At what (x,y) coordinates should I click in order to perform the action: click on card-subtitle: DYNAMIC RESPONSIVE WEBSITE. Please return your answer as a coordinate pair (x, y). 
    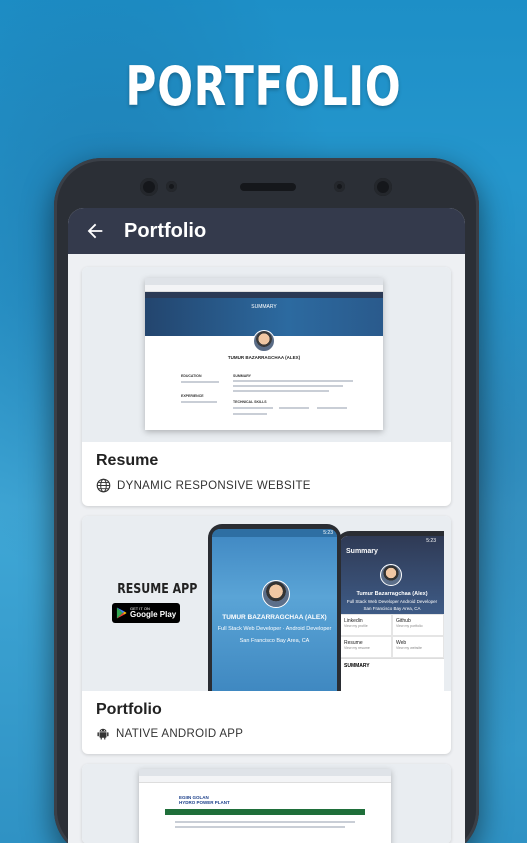
    Looking at the image, I should click on (214, 485).